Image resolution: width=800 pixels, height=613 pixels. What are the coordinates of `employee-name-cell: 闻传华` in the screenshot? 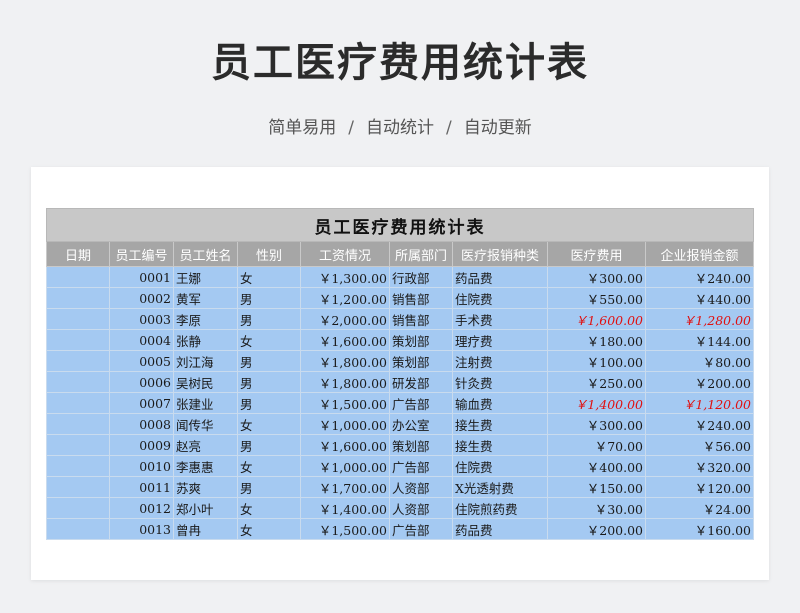 It's located at (205, 424).